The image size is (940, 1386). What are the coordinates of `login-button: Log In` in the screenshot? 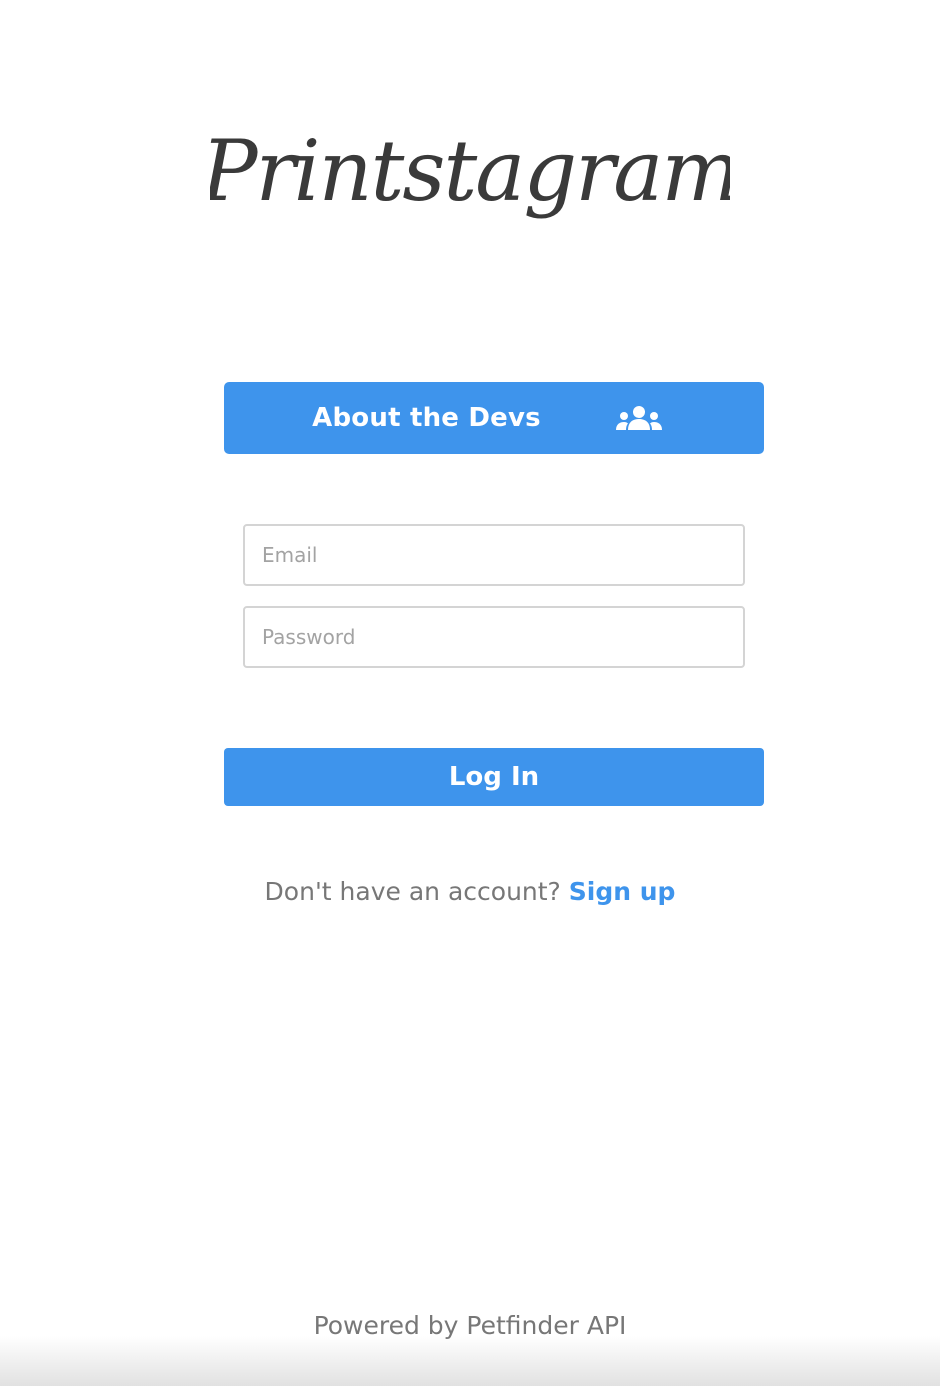 It's located at (494, 777).